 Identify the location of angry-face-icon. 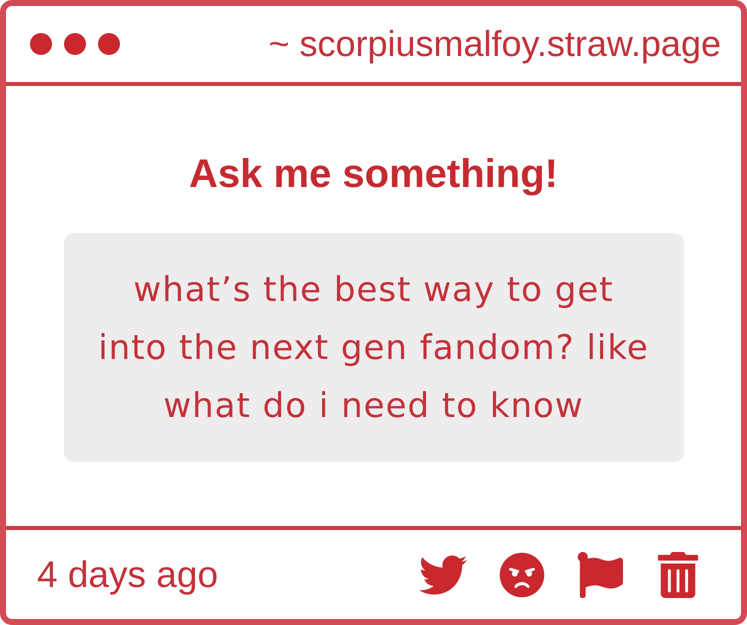
(522, 575).